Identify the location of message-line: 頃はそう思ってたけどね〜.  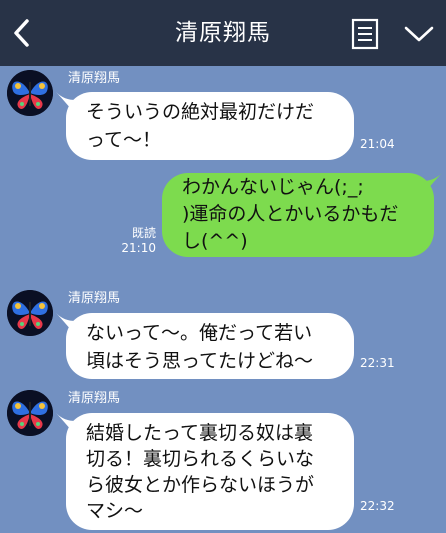
(200, 361).